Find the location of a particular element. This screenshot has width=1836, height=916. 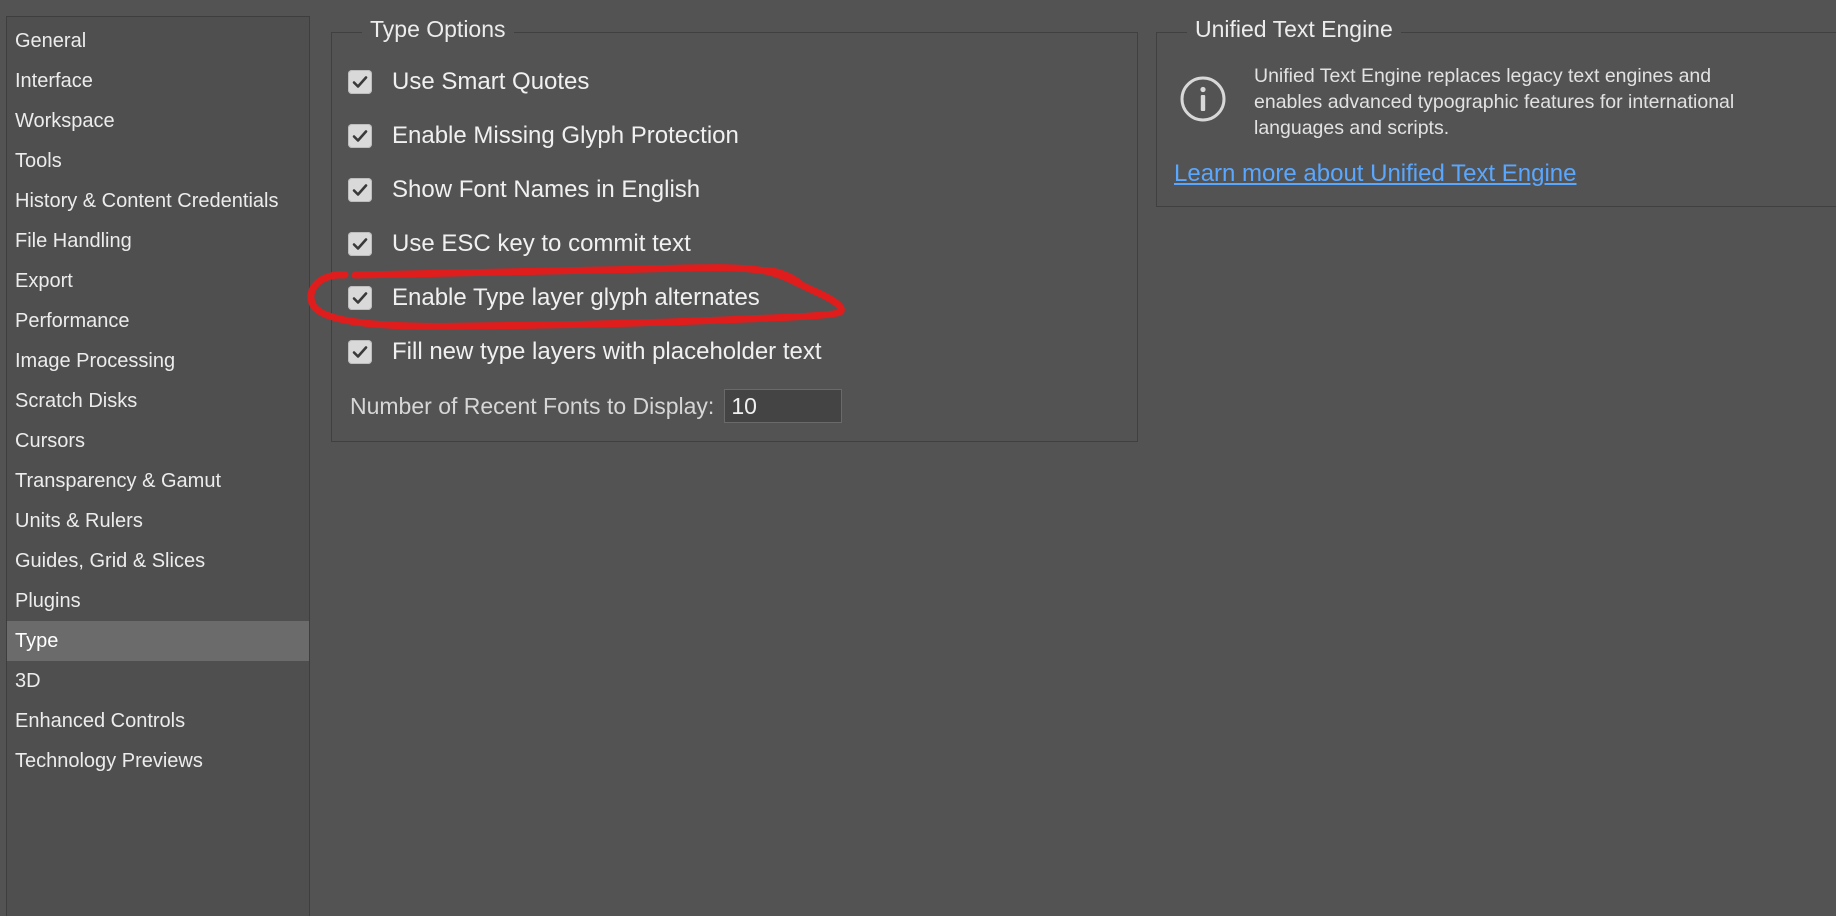

learn-more-link: Learn more about Unified Text Engine is located at coordinates (1375, 174).